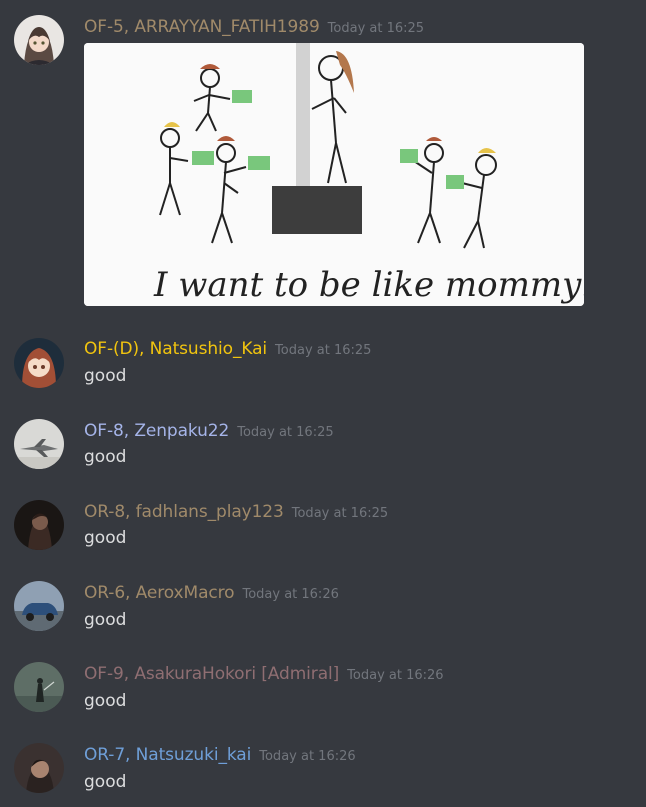 The height and width of the screenshot is (807, 646). I want to click on username: OF-(D), Natsushio_Kai, so click(175, 349).